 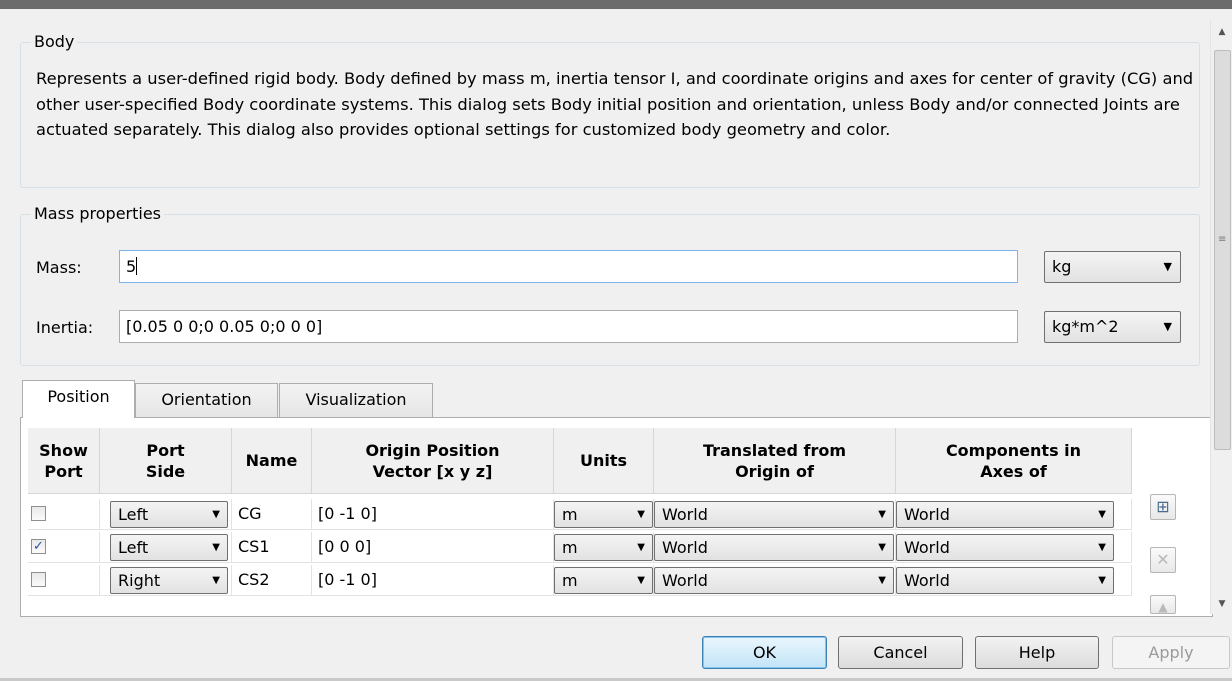 What do you see at coordinates (224, 326) in the screenshot?
I see `inertia-value: [0.05 0 0;0 0.05 0;0 0 0]` at bounding box center [224, 326].